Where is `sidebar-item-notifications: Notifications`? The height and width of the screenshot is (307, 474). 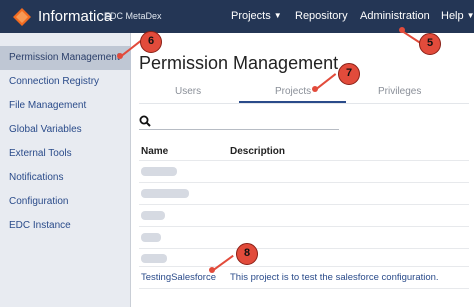 sidebar-item-notifications: Notifications is located at coordinates (65, 178).